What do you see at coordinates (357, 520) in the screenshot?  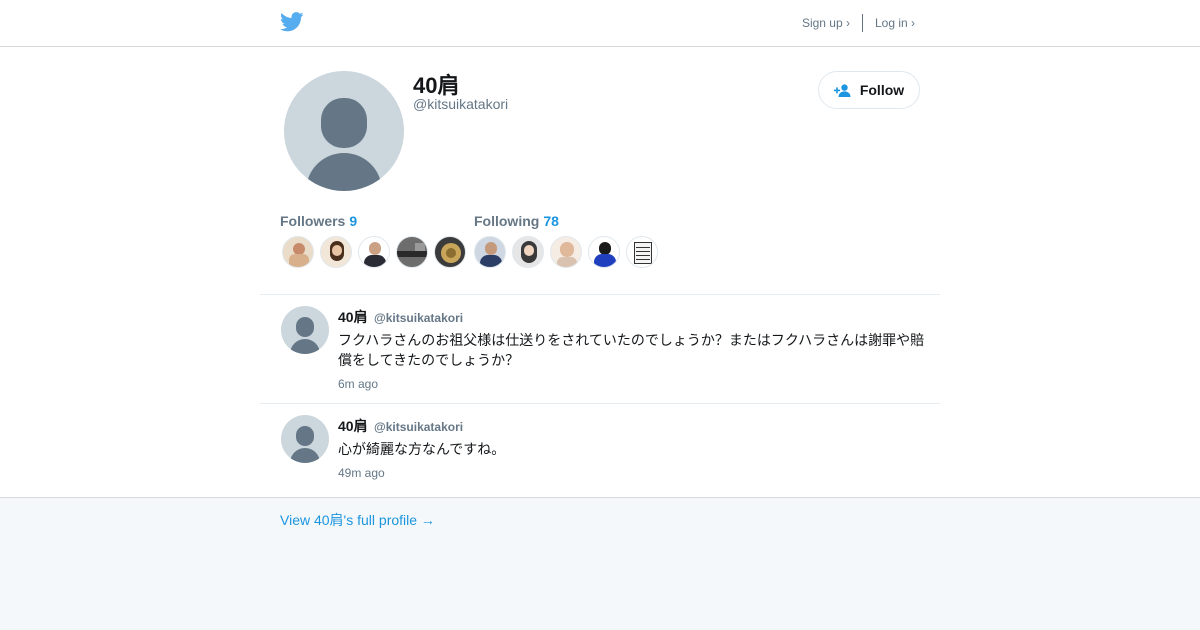 I see `full-profile-link: View 40肩's full profile →` at bounding box center [357, 520].